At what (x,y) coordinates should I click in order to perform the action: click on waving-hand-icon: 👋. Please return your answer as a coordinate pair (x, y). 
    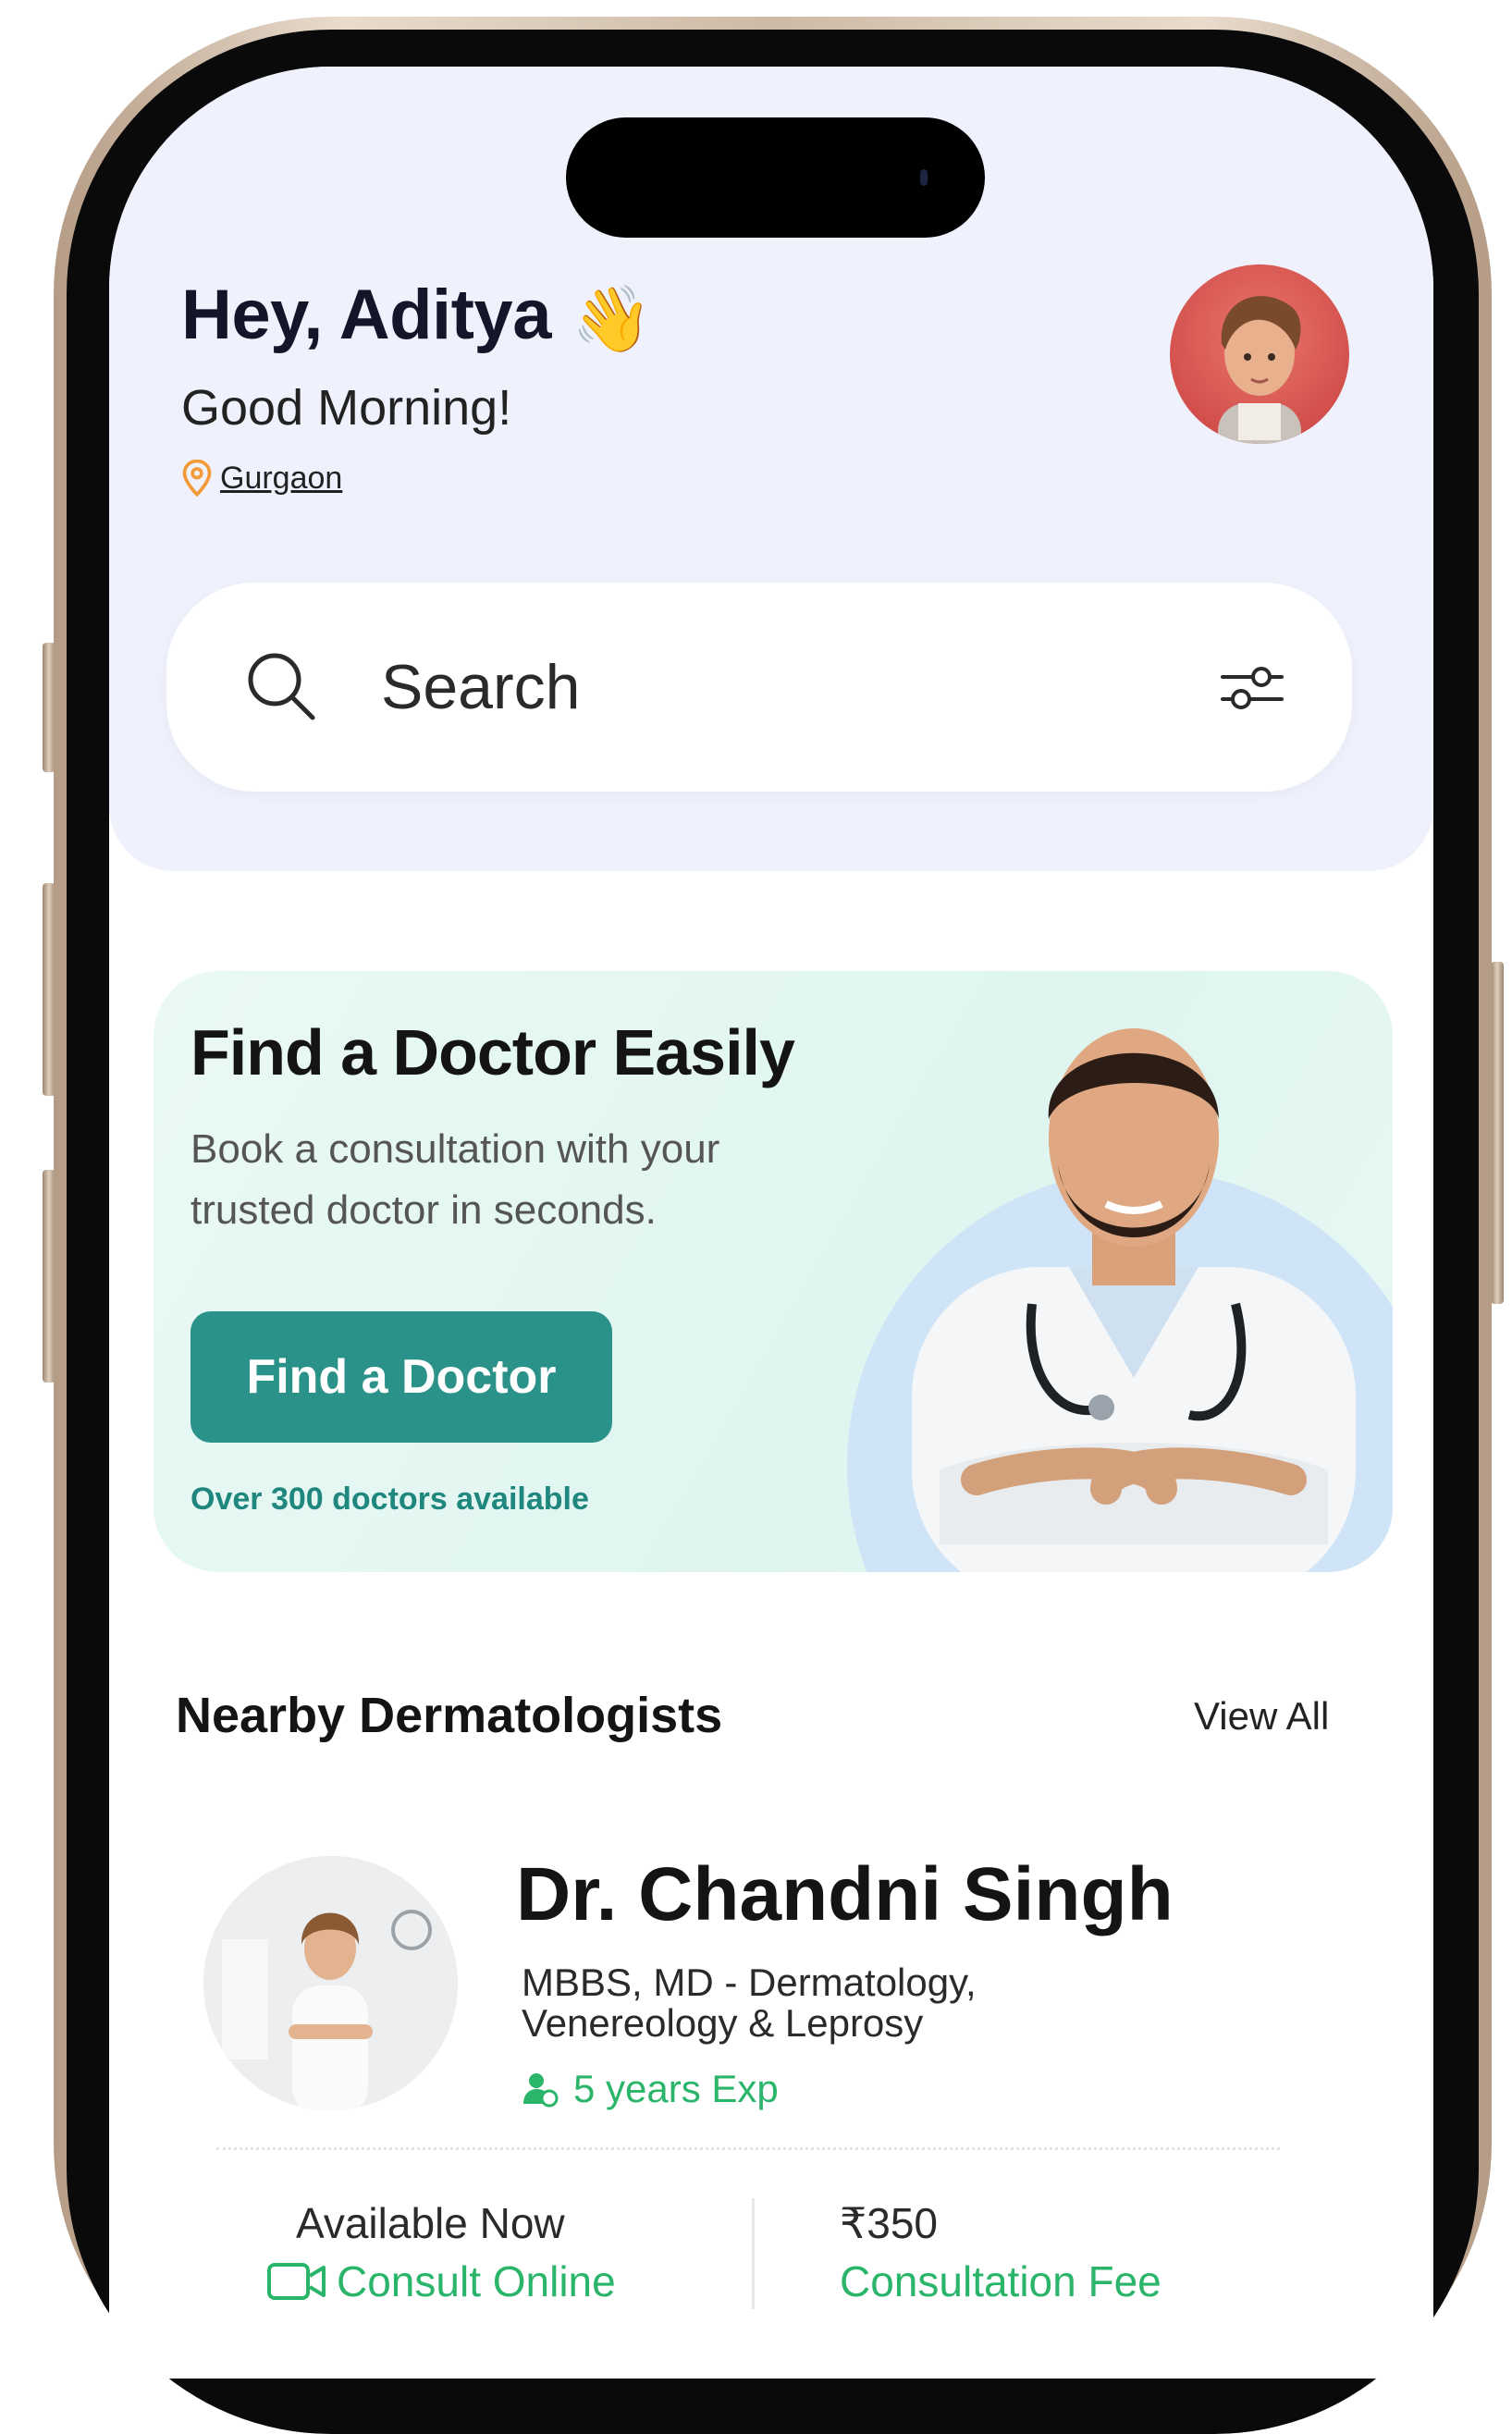
    Looking at the image, I should click on (611, 319).